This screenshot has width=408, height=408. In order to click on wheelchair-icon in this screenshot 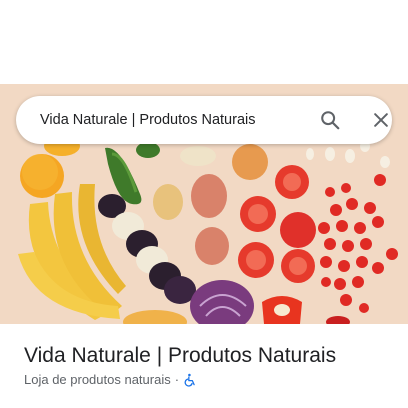, I will do `click(189, 380)`.